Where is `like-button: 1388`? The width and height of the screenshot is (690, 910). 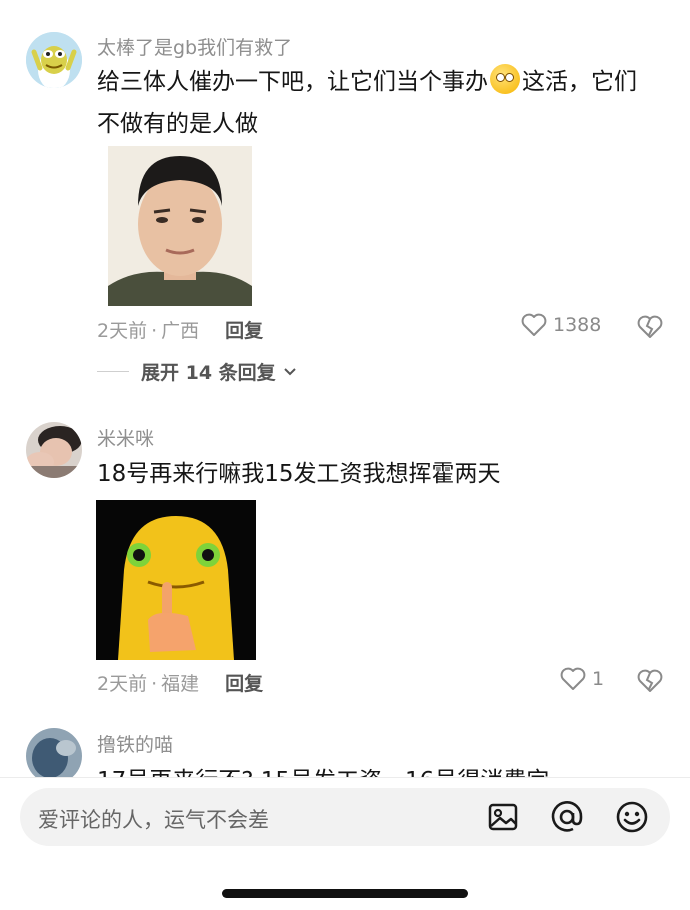
like-button: 1388 is located at coordinates (561, 325).